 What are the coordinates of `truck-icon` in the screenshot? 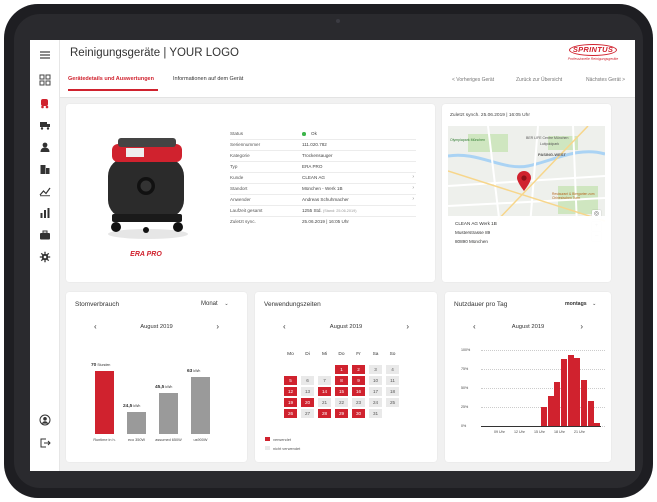 It's located at (45, 125).